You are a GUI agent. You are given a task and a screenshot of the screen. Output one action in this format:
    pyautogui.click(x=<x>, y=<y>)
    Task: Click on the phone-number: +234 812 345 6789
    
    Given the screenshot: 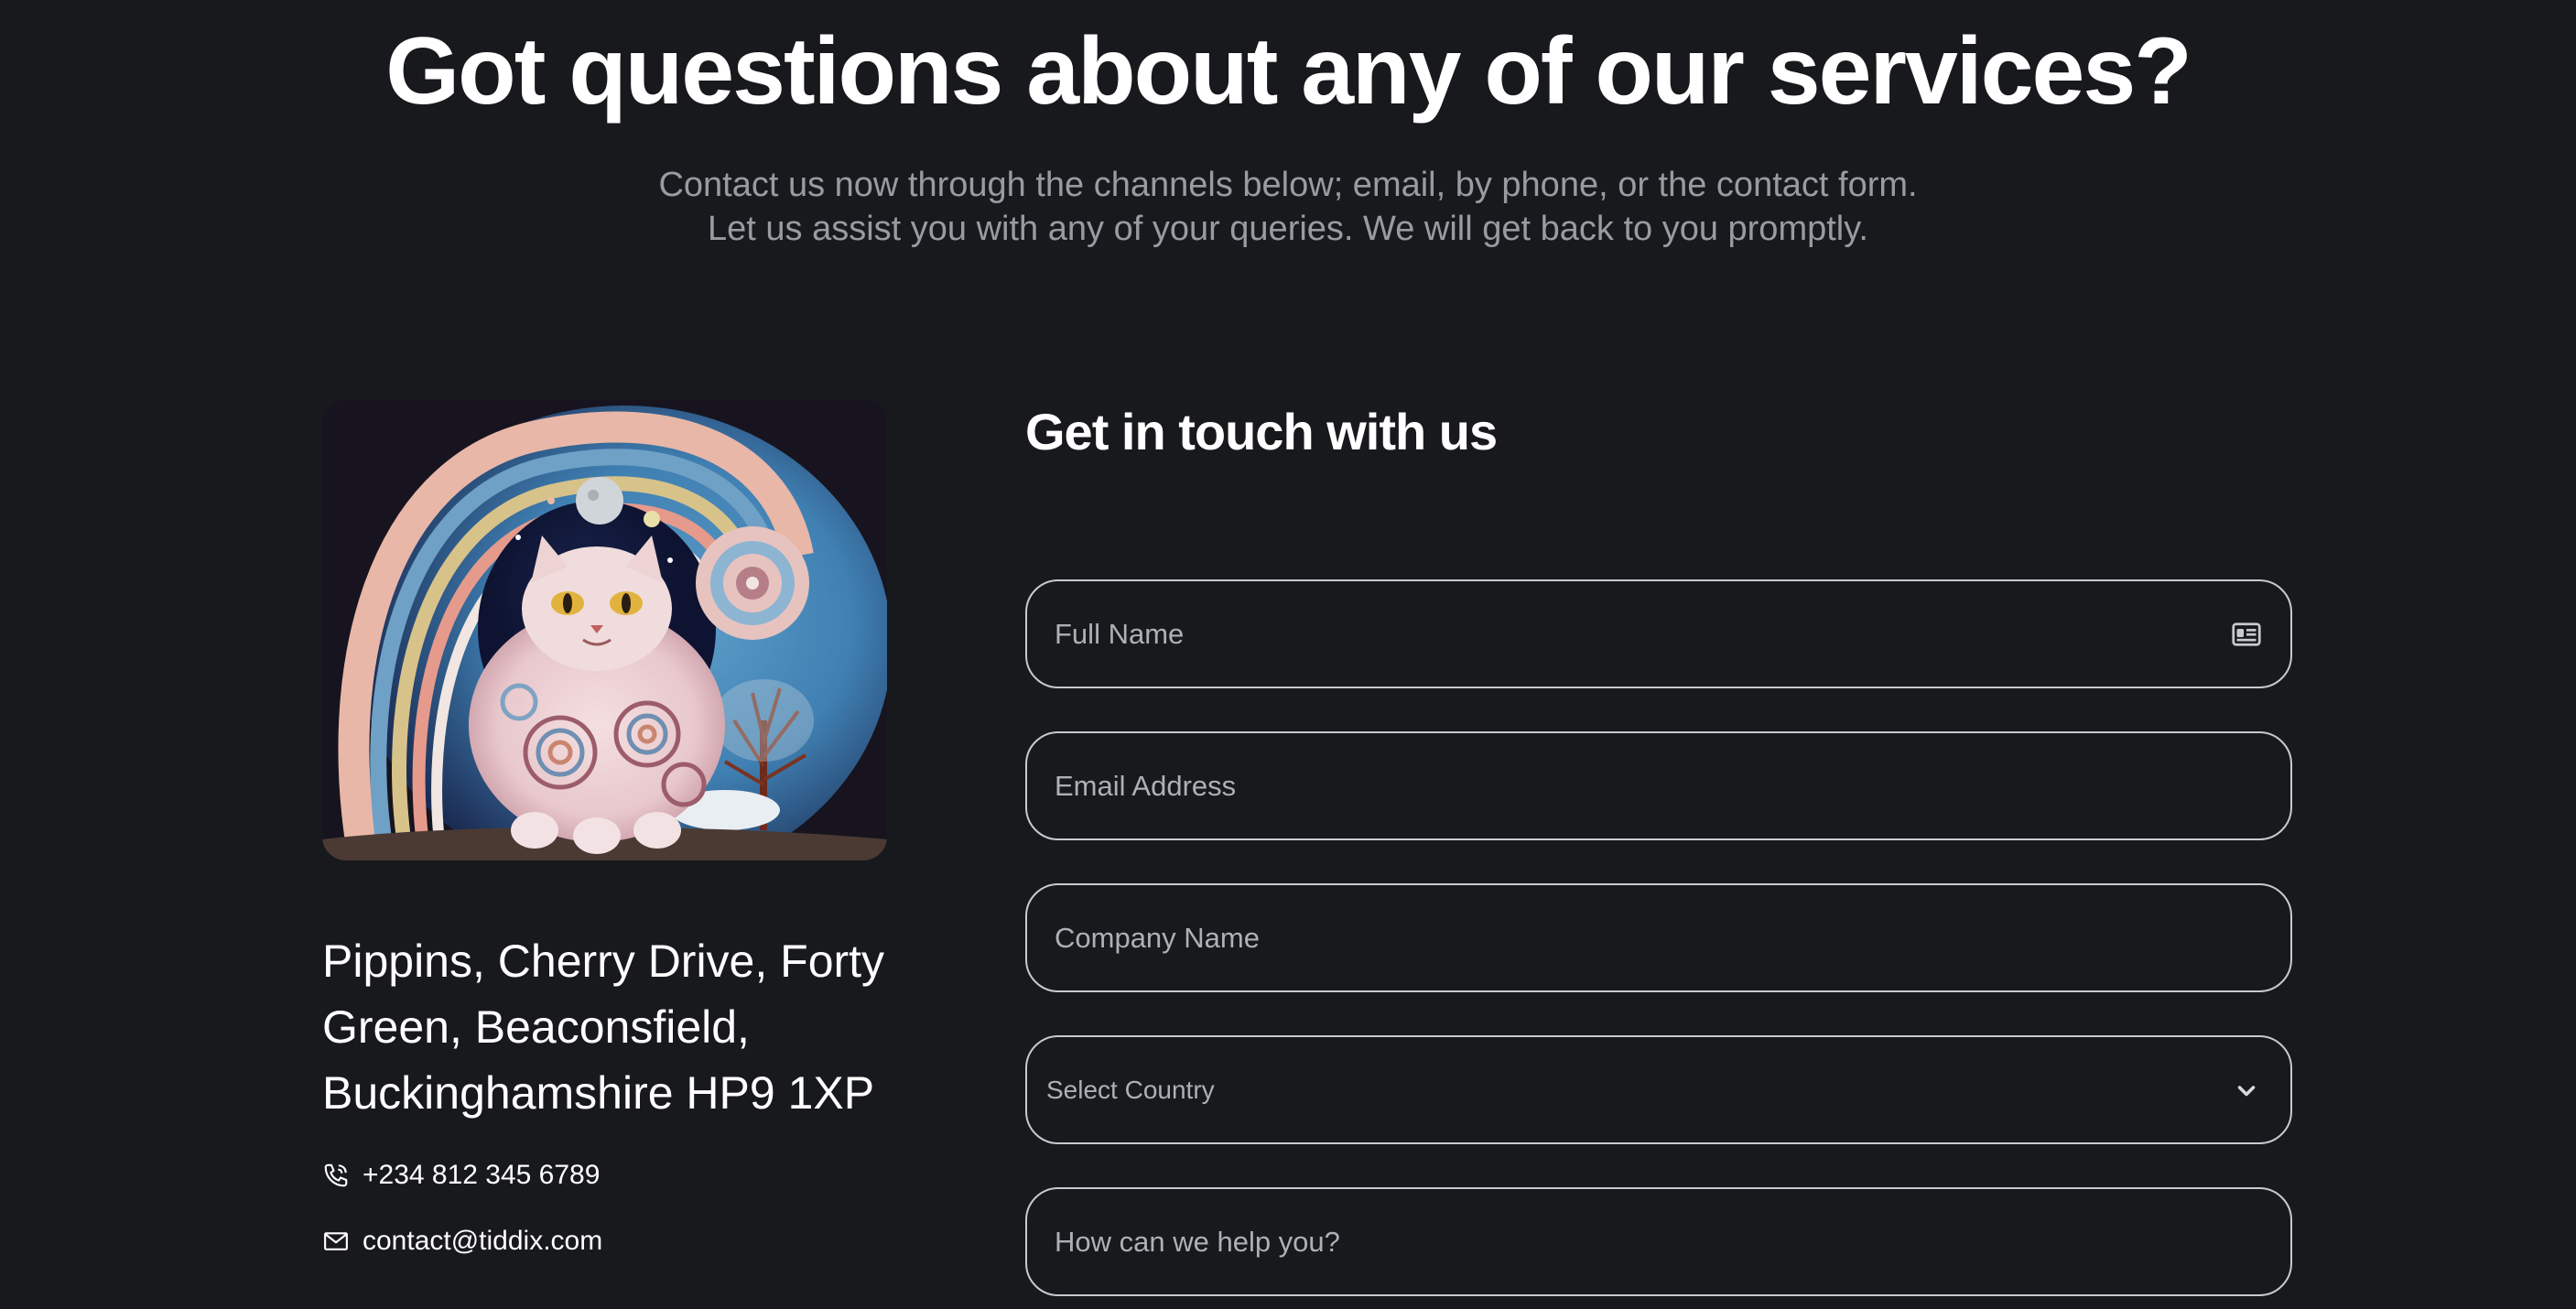 What is the action you would take?
    pyautogui.click(x=481, y=1175)
    